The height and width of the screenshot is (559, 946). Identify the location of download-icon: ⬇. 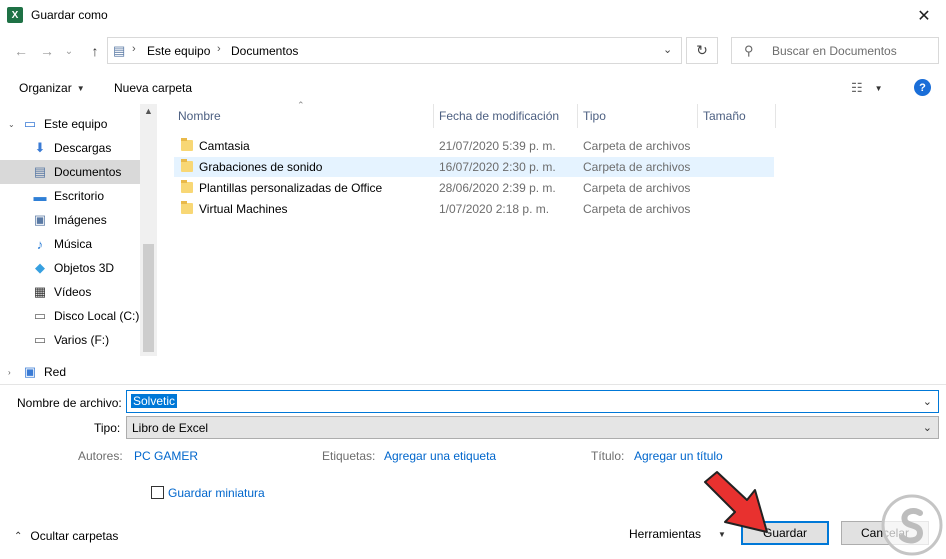
(40, 147).